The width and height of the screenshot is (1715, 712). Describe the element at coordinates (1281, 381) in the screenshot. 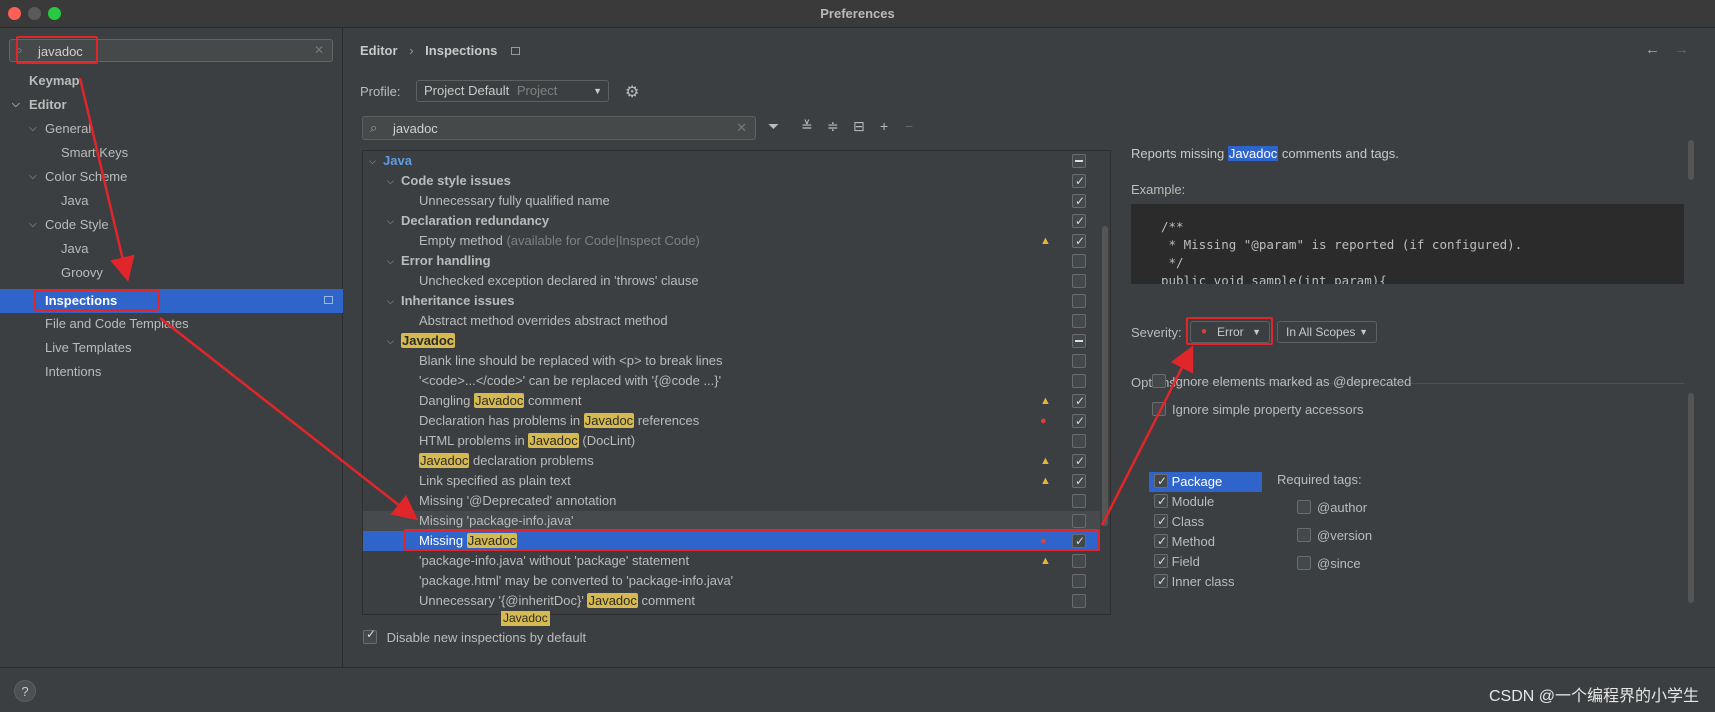

I see `ignore-deprecated-option: Ignore elements marked as @deprecated` at that location.